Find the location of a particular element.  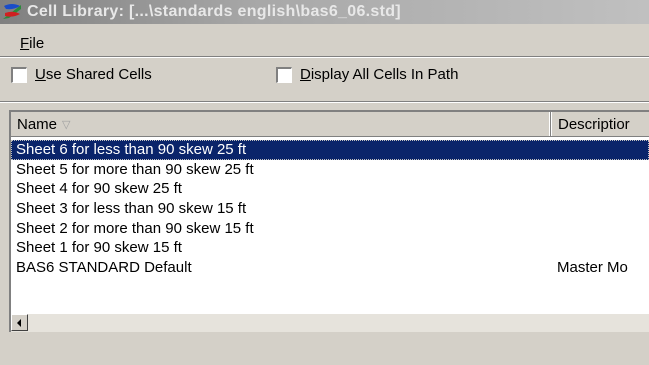

column-header-name: Name ▽ is located at coordinates (281, 124).